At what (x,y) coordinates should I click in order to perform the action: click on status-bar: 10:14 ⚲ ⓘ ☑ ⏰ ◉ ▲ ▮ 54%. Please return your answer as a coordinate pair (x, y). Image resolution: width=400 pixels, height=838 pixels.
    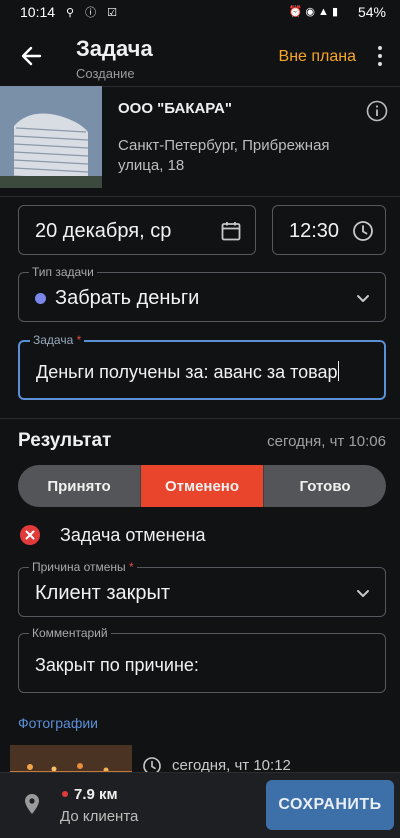
    Looking at the image, I should click on (200, 12).